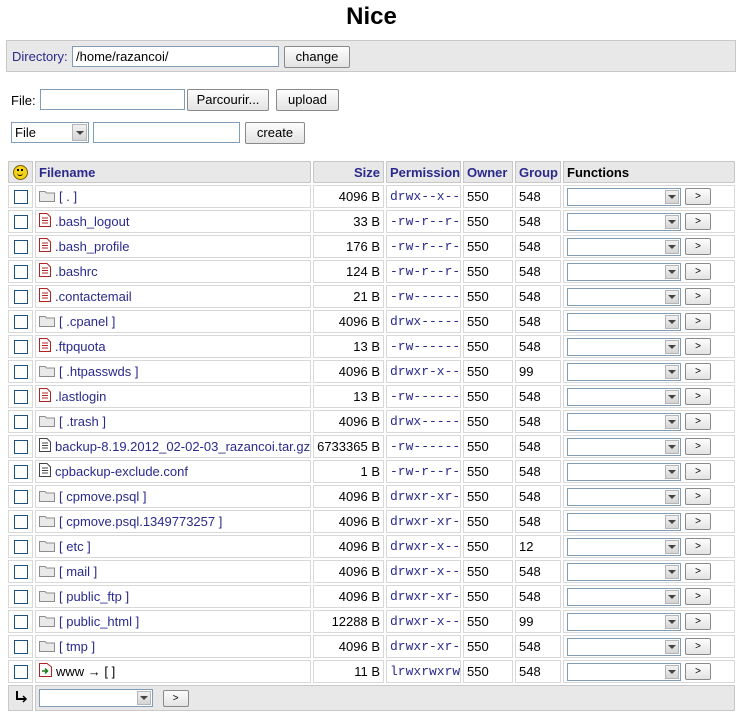 Image resolution: width=743 pixels, height=720 pixels. I want to click on size-header: Size, so click(348, 172).